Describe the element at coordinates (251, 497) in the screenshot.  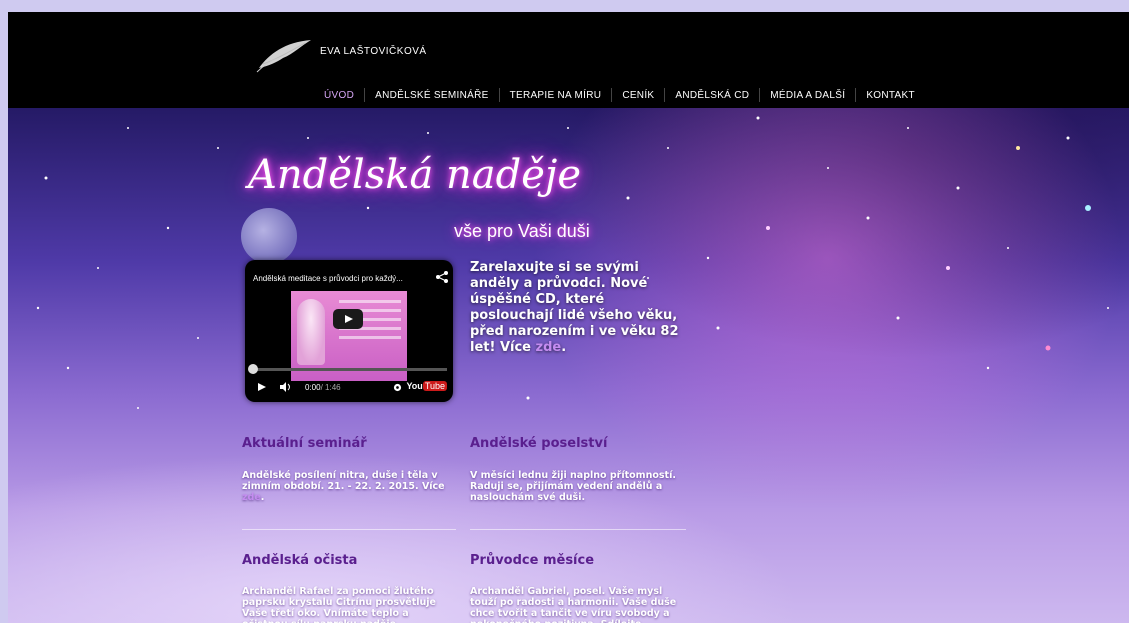
I see `seminar-link: zde` at that location.